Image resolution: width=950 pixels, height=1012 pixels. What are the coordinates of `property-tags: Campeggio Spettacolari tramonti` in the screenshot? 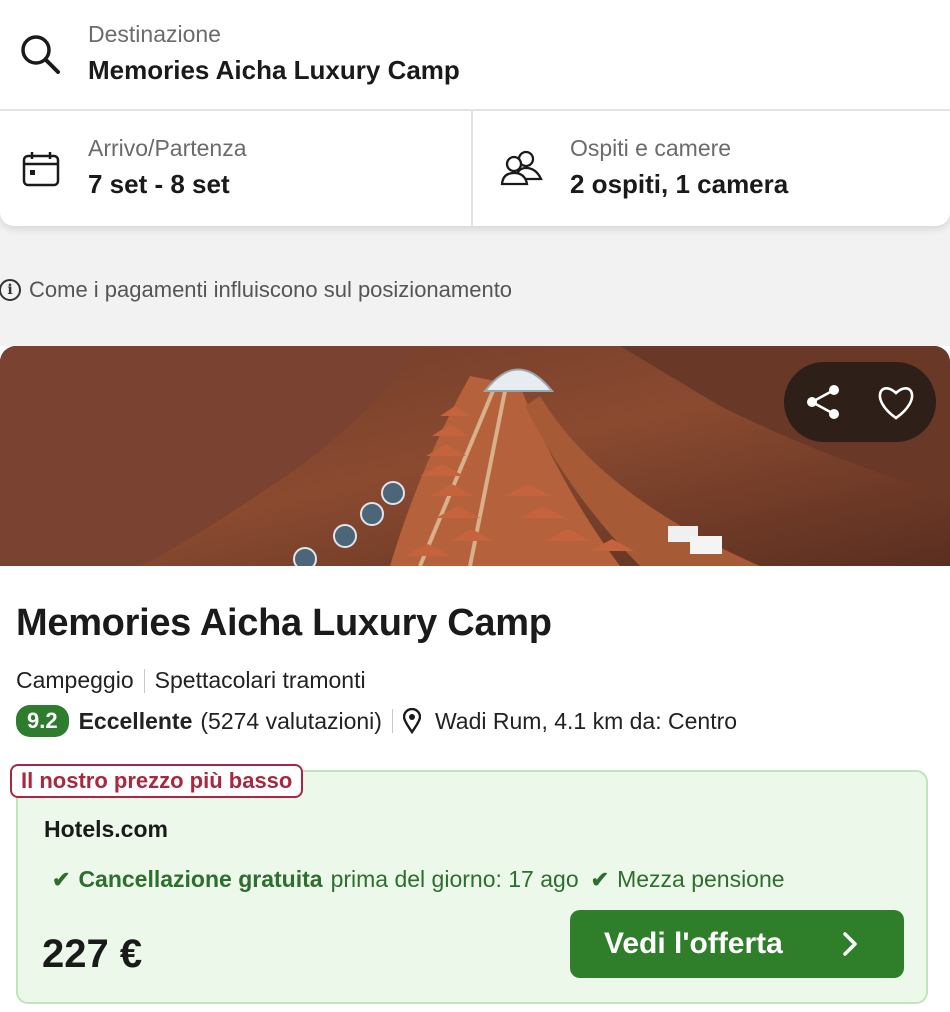 It's located at (191, 680).